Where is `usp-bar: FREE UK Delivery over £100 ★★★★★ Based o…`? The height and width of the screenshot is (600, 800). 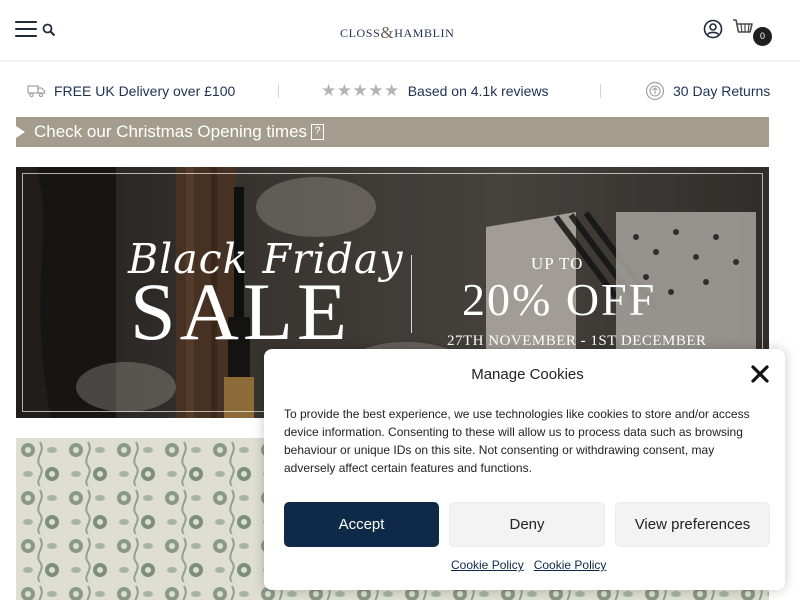
usp-bar: FREE UK Delivery over £100 ★★★★★ Based o… is located at coordinates (400, 91).